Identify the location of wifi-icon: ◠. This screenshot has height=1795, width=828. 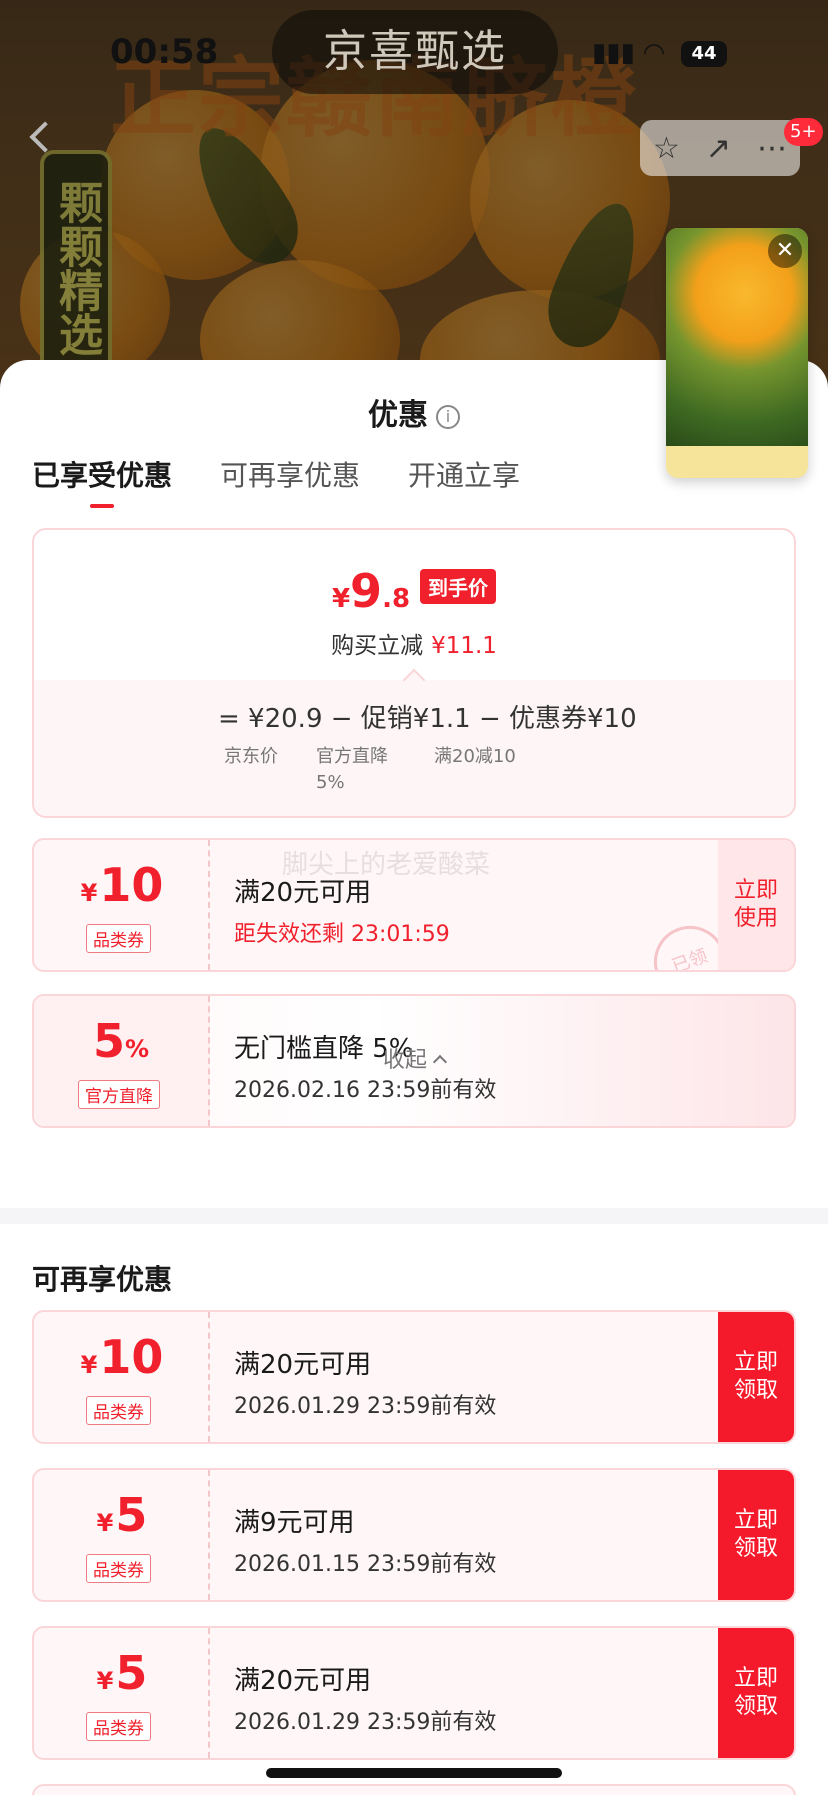
(654, 53).